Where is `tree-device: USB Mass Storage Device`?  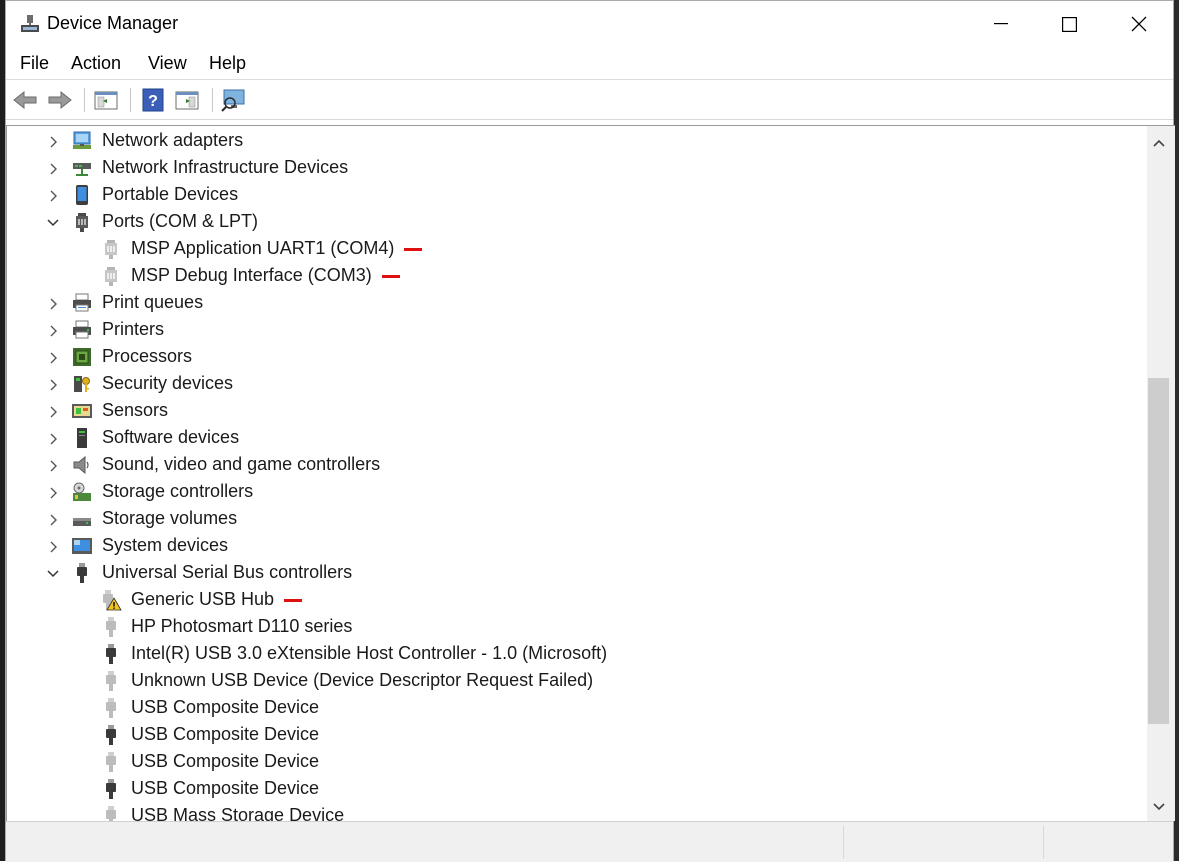 tree-device: USB Mass Storage Device is located at coordinates (577, 812).